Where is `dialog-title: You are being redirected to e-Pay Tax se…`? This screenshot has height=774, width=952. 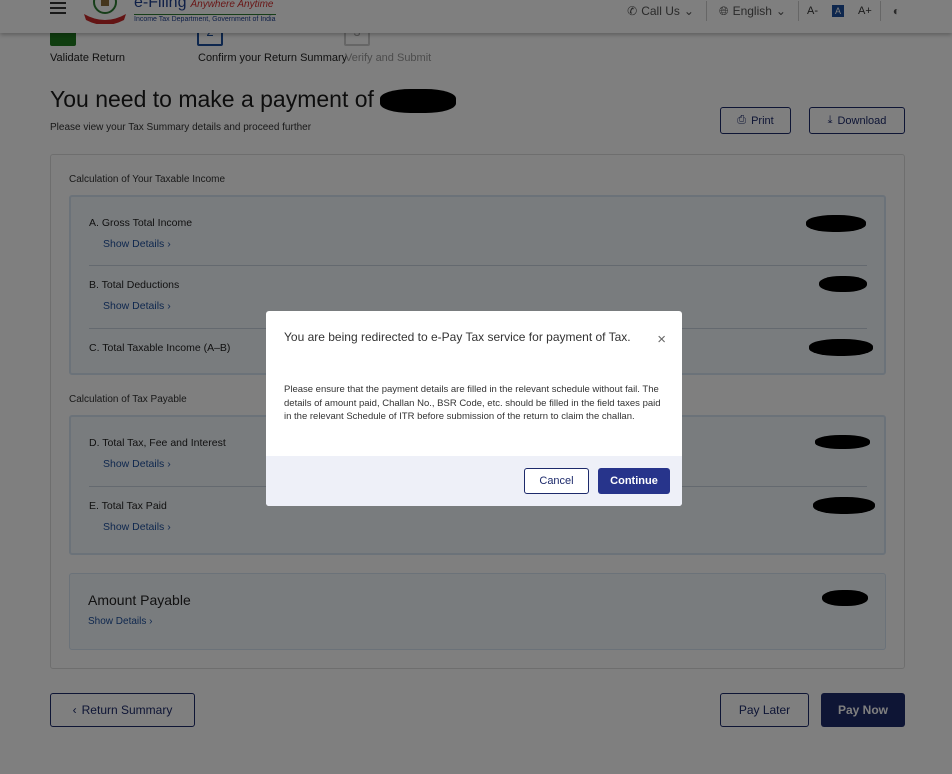
dialog-title: You are being redirected to e-Pay Tax se… is located at coordinates (457, 337).